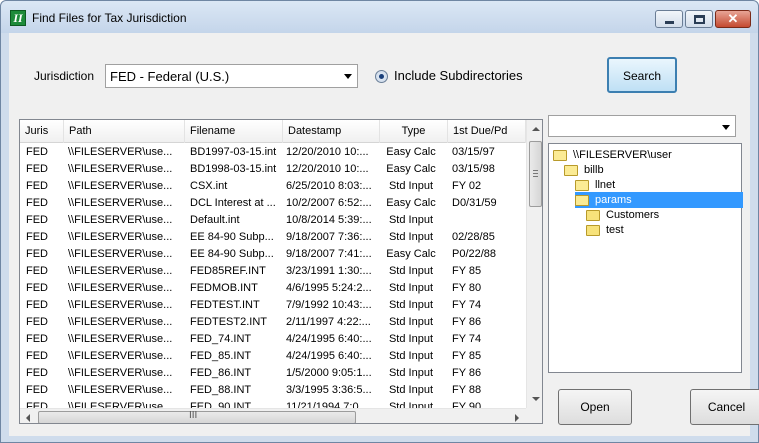  What do you see at coordinates (582, 185) in the screenshot?
I see `folder-open-icon` at bounding box center [582, 185].